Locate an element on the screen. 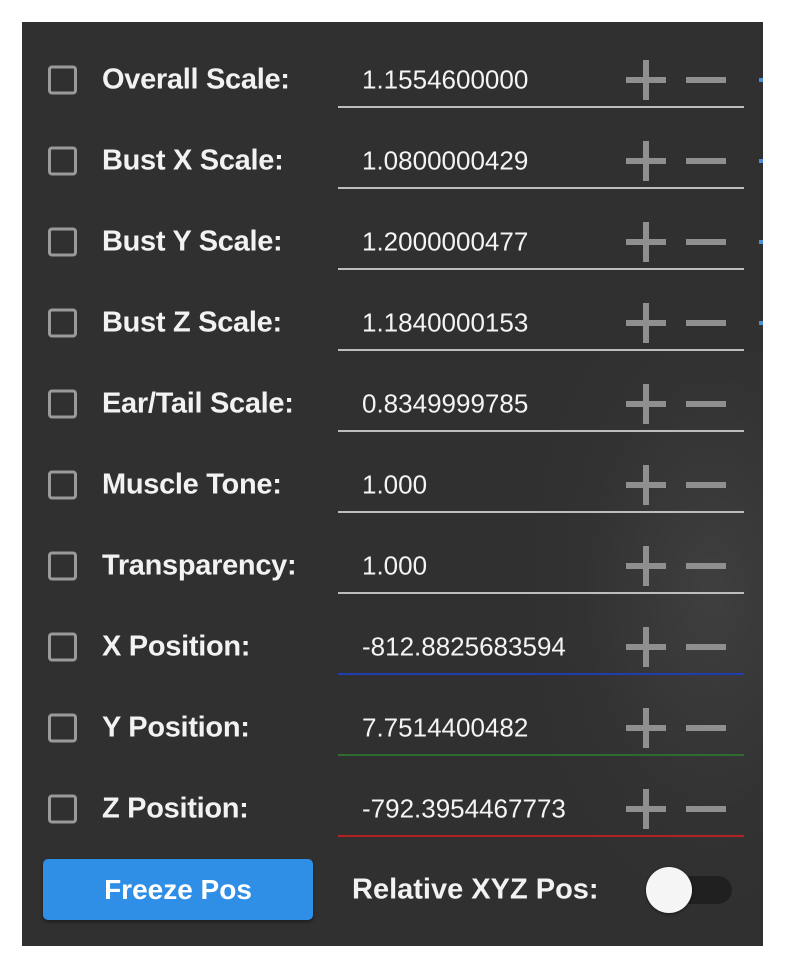 The image size is (788, 970). x-position-value: -812.8825683594 is located at coordinates (464, 647).